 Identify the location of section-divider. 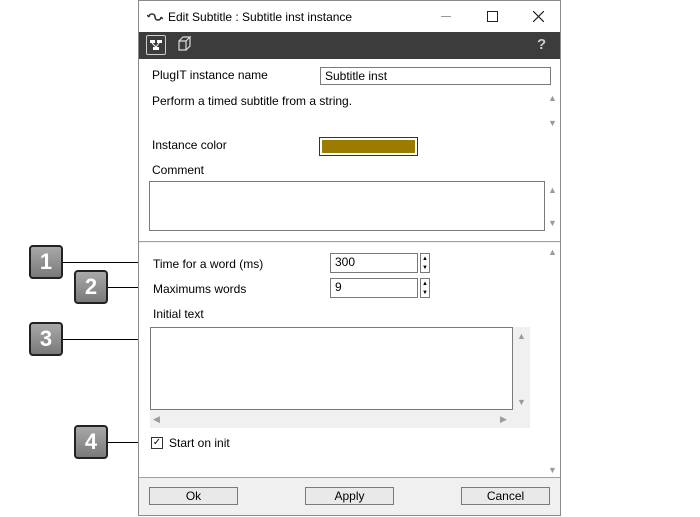
(349, 241).